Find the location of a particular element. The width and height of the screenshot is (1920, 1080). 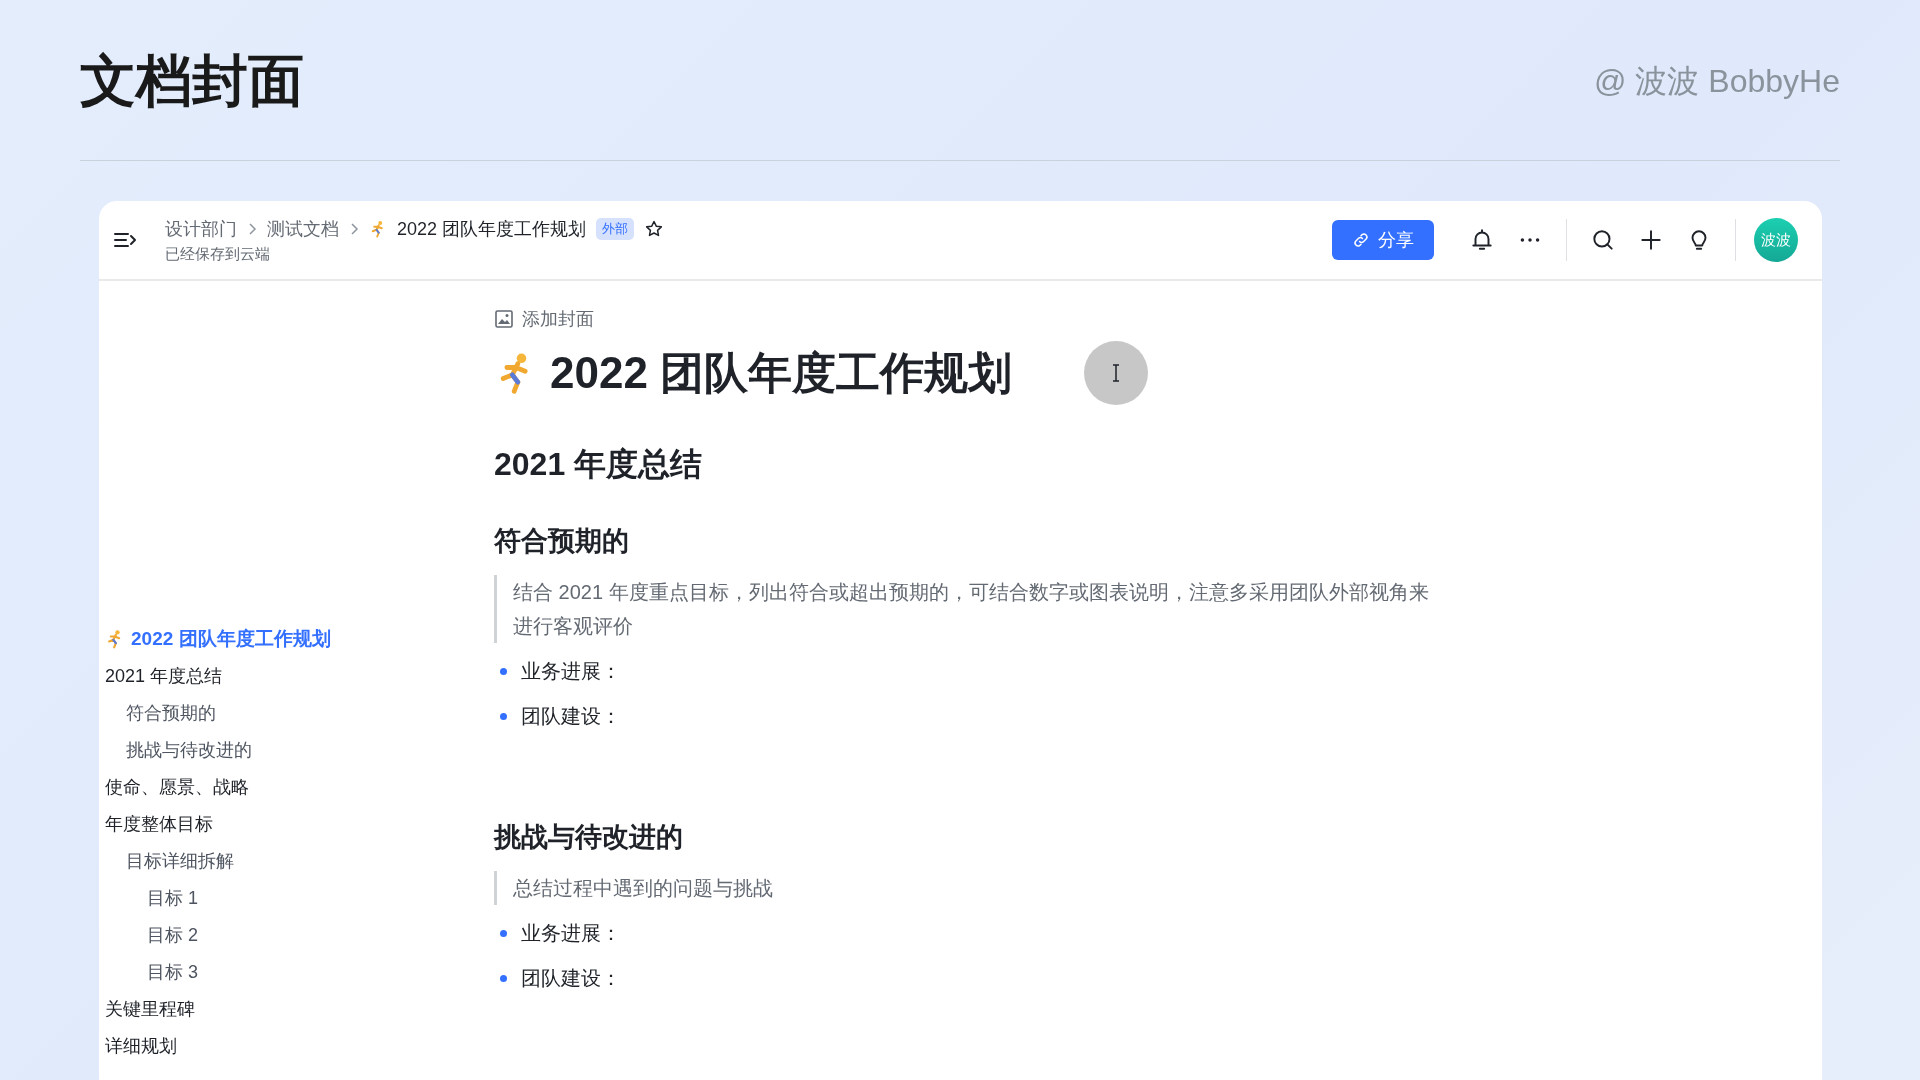

outline-item: 目标详细拆解 is located at coordinates (180, 860).